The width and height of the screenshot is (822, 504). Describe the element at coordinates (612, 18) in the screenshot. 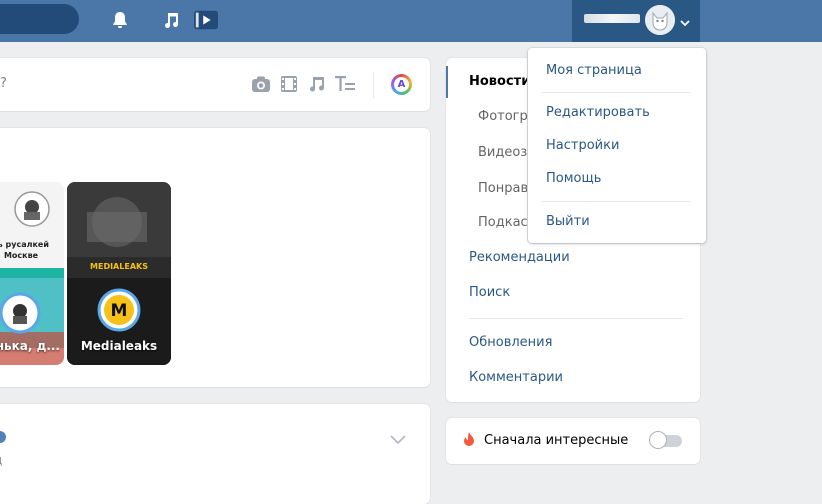

I see `user-name` at that location.